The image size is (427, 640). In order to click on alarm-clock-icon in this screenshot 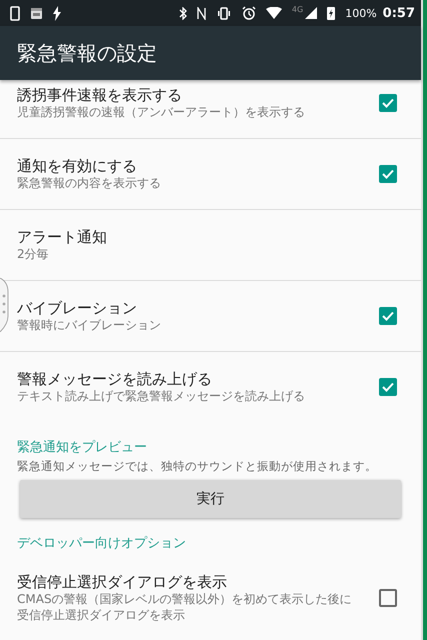, I will do `click(249, 13)`.